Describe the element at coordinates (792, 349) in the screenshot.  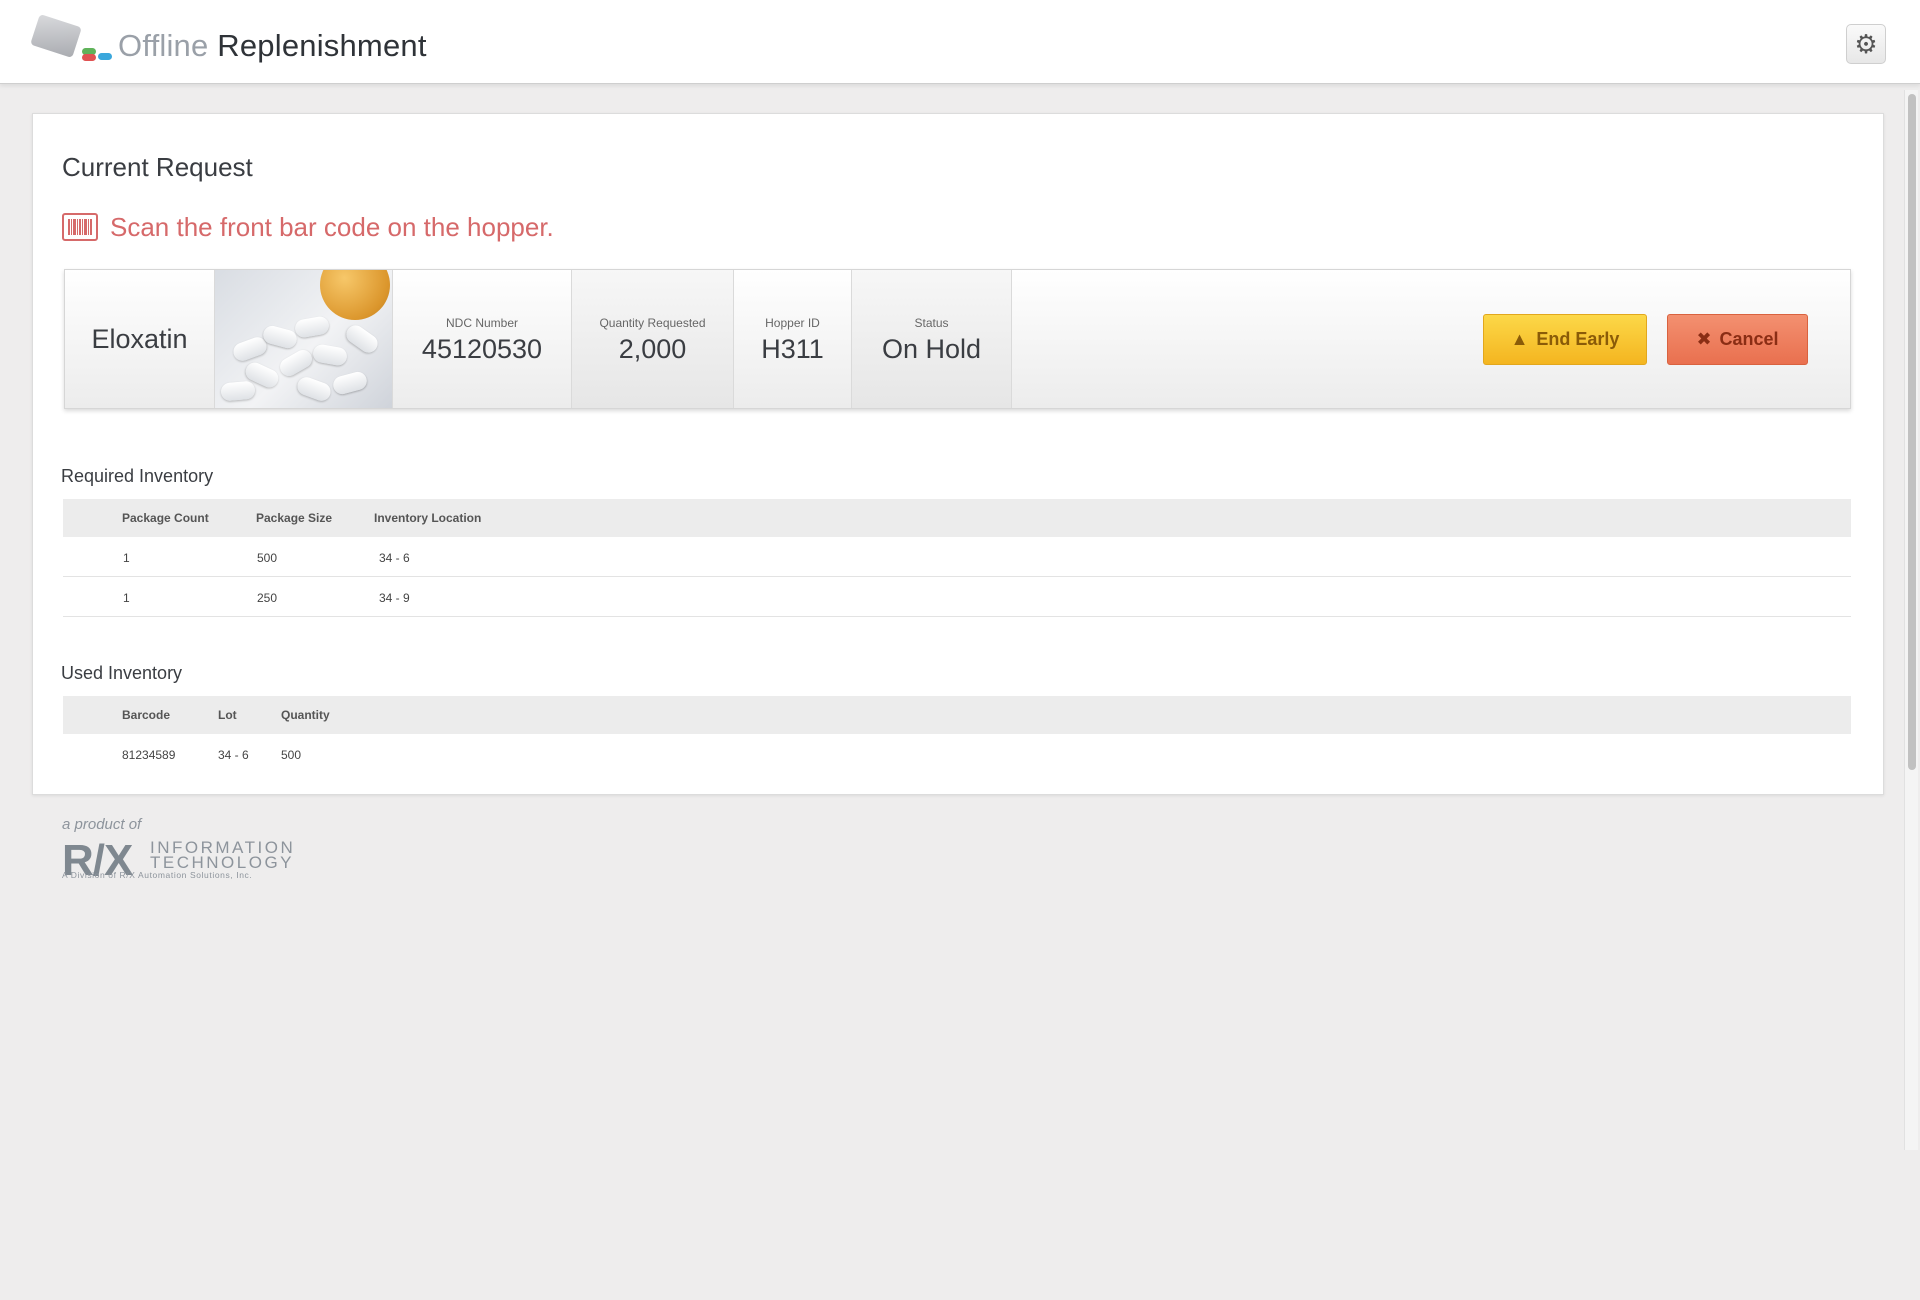
I see `hopper-value: H311` at that location.